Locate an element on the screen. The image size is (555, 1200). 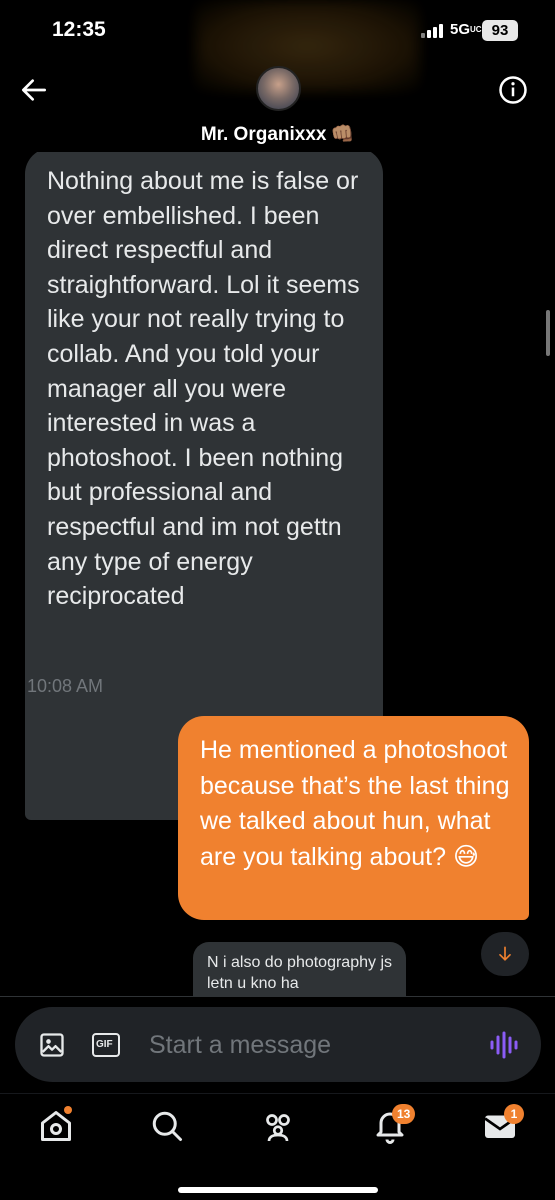
network-suffix: UC is located at coordinates (476, 29).